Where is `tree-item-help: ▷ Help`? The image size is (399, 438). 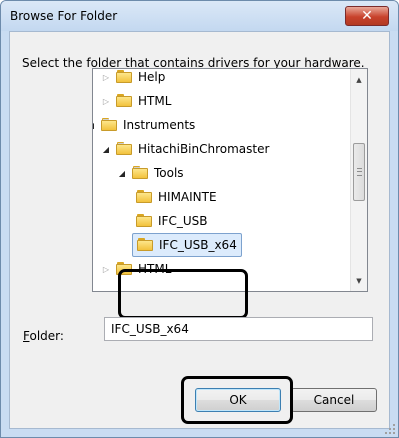
tree-item-help: ▷ Help is located at coordinates (133, 79).